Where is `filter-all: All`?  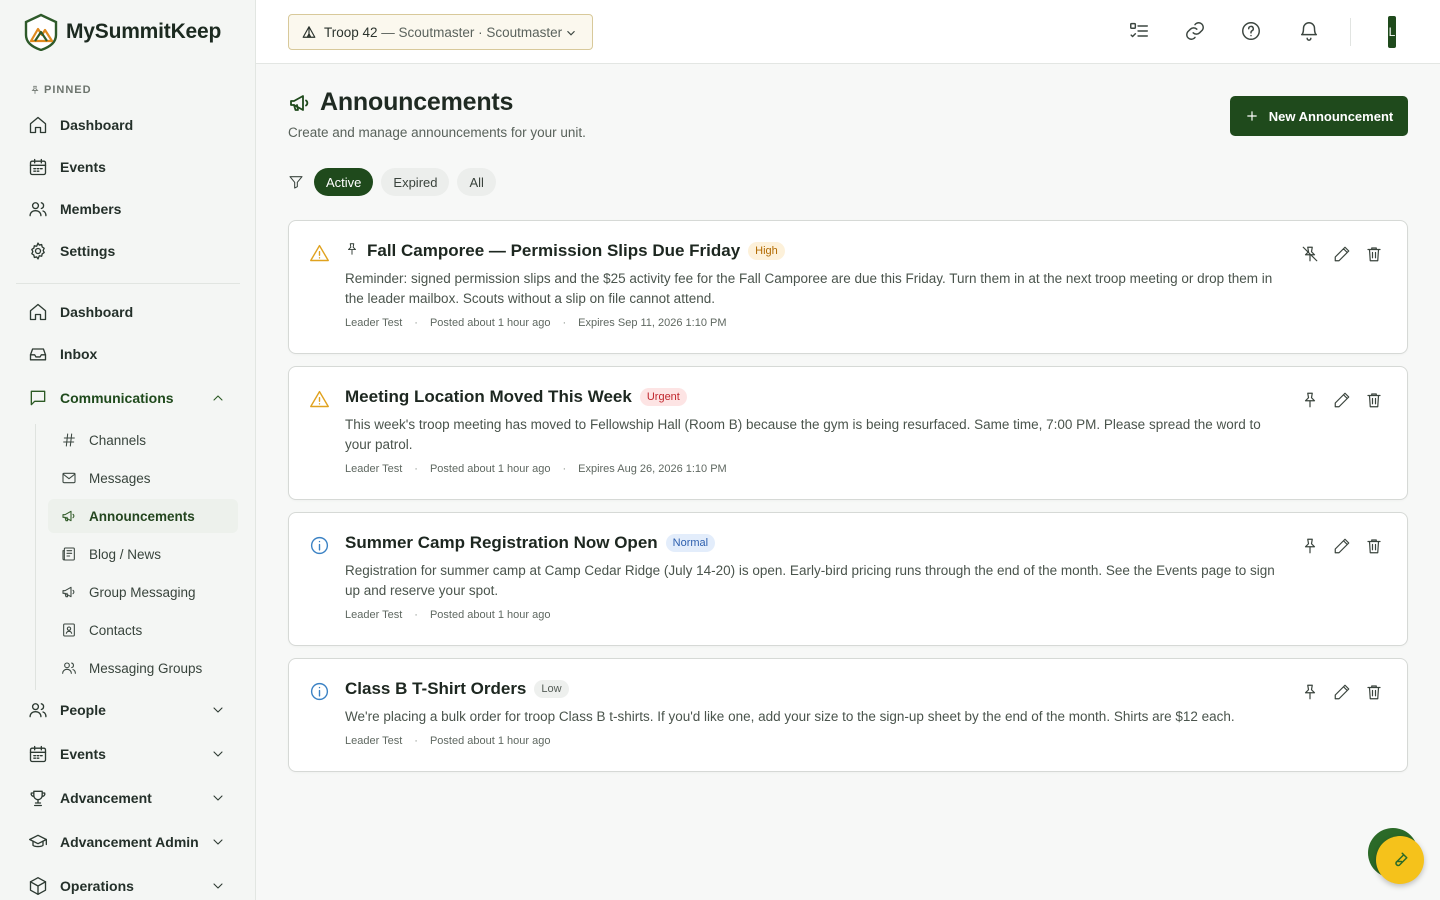
filter-all: All is located at coordinates (476, 182).